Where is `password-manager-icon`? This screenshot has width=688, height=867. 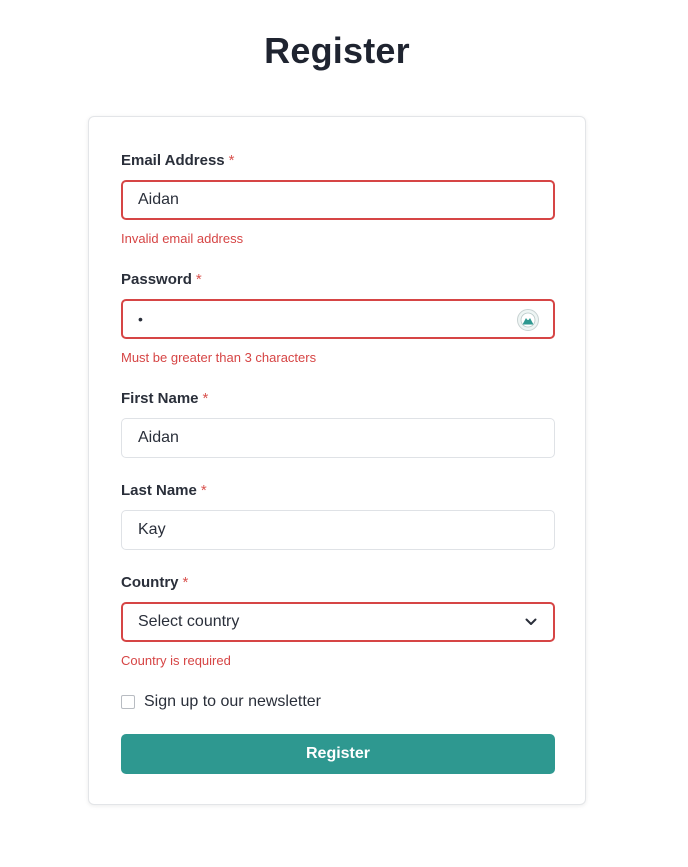
password-manager-icon is located at coordinates (528, 320).